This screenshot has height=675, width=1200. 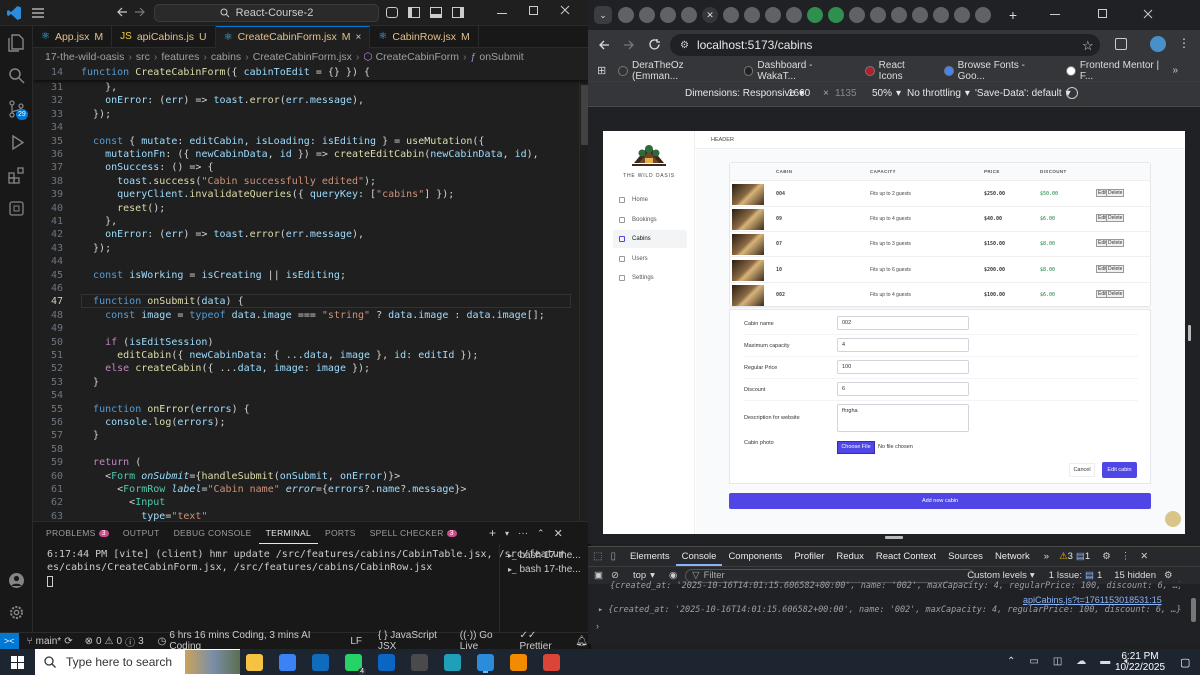 What do you see at coordinates (583, 293) in the screenshot?
I see `editor-scrollbar` at bounding box center [583, 293].